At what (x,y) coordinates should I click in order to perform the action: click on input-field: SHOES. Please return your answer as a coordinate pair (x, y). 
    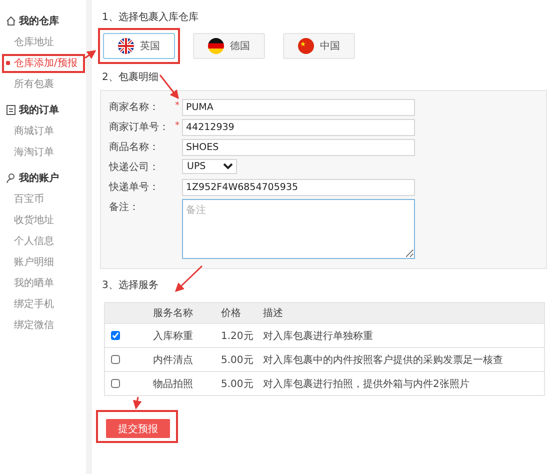
    Looking at the image, I should click on (298, 147).